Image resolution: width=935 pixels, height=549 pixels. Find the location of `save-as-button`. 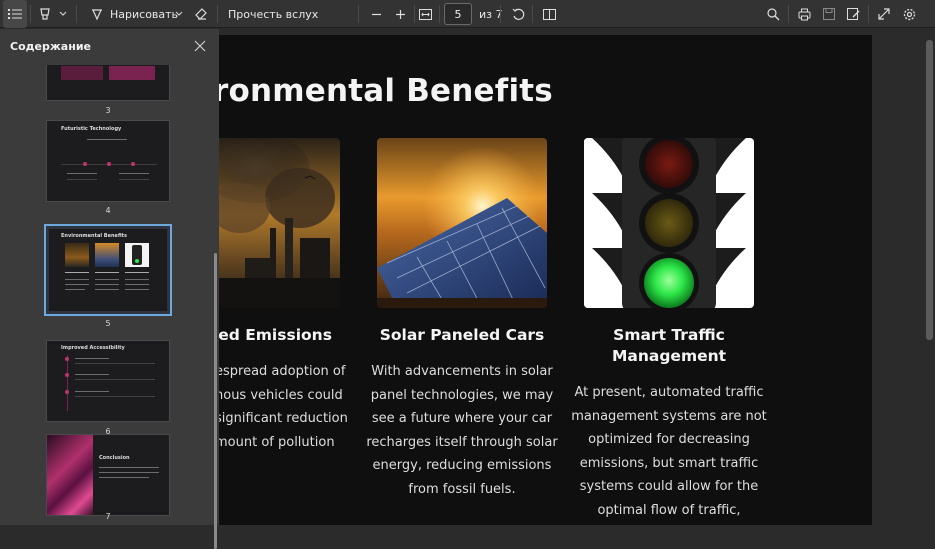

save-as-button is located at coordinates (853, 14).